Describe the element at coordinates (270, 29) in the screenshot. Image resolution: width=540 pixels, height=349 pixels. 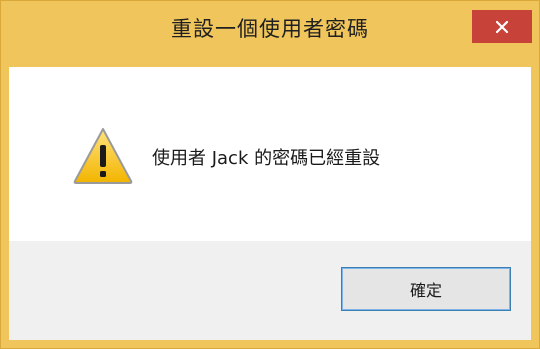
I see `dialog-title: 重設一個使用者密碼` at that location.